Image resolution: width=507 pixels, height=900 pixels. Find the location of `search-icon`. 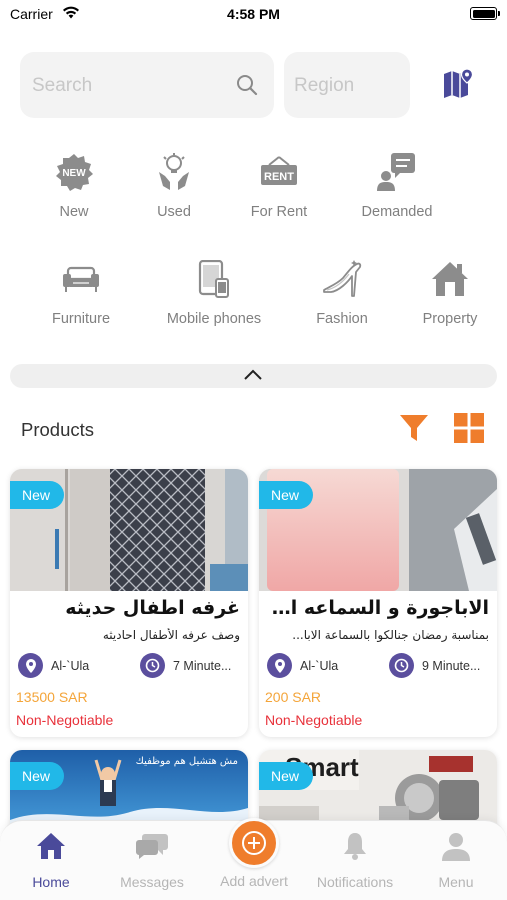

search-icon is located at coordinates (247, 87).